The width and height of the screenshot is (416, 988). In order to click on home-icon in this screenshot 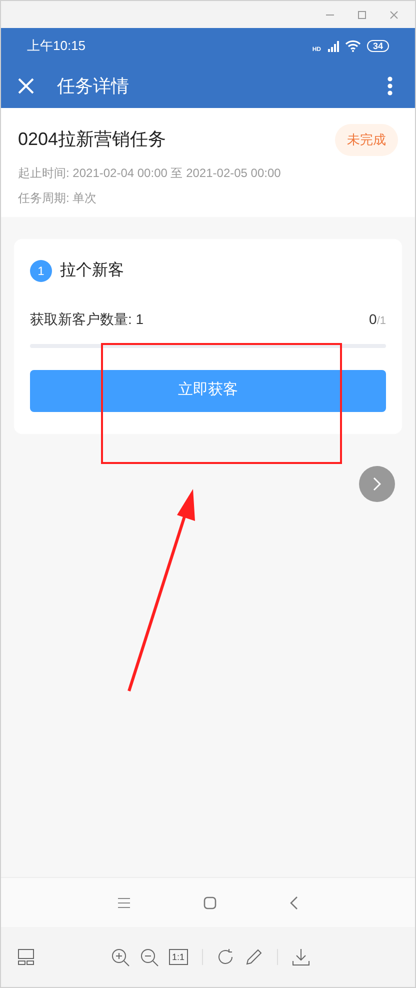, I will do `click(210, 903)`.